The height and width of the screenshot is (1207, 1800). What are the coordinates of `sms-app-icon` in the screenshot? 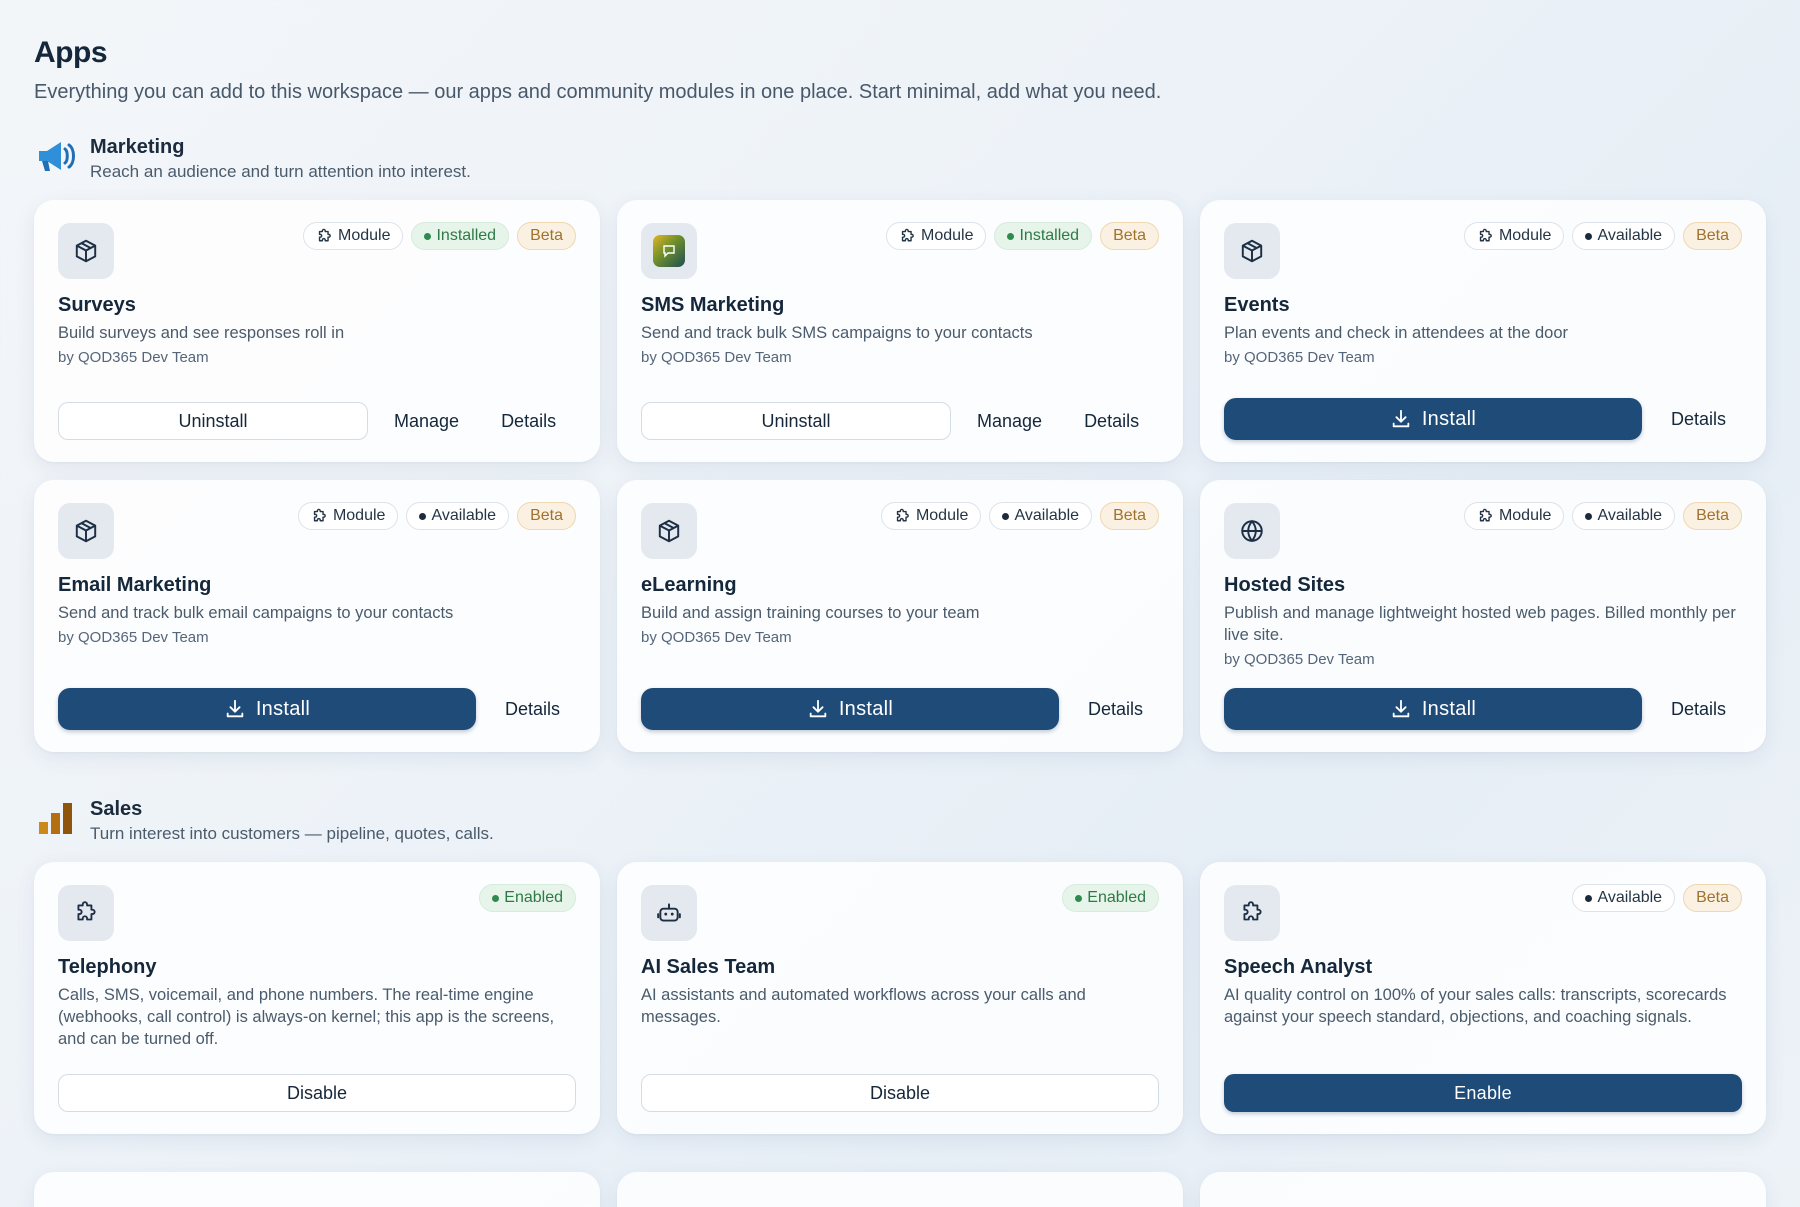 It's located at (669, 251).